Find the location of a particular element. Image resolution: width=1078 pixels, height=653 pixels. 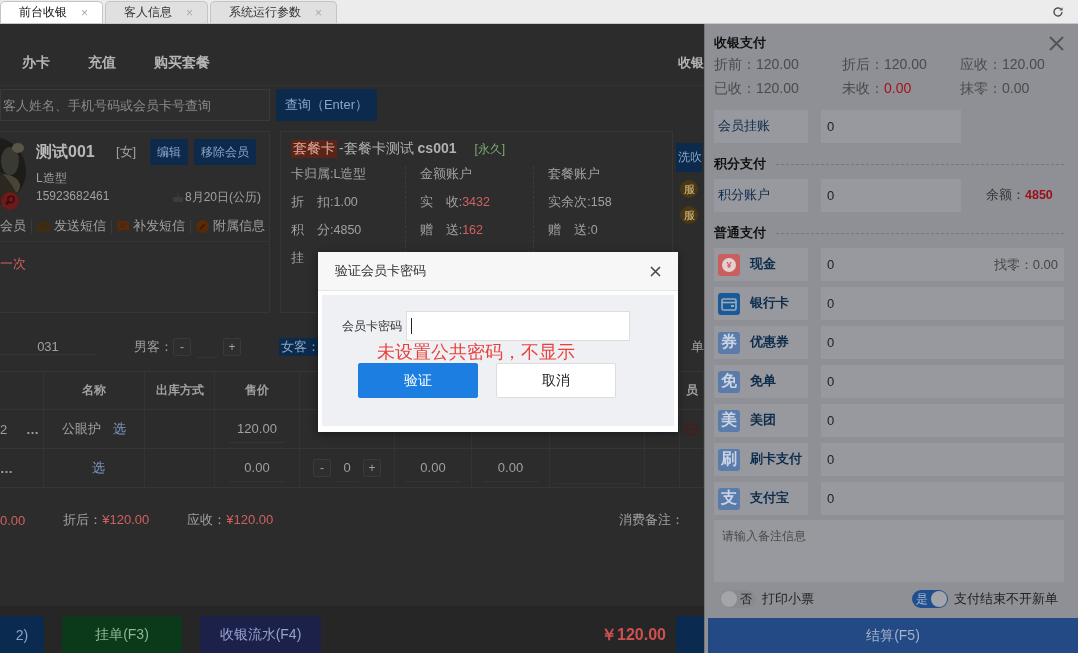

account-field: 赠 送:162 is located at coordinates (476, 231).